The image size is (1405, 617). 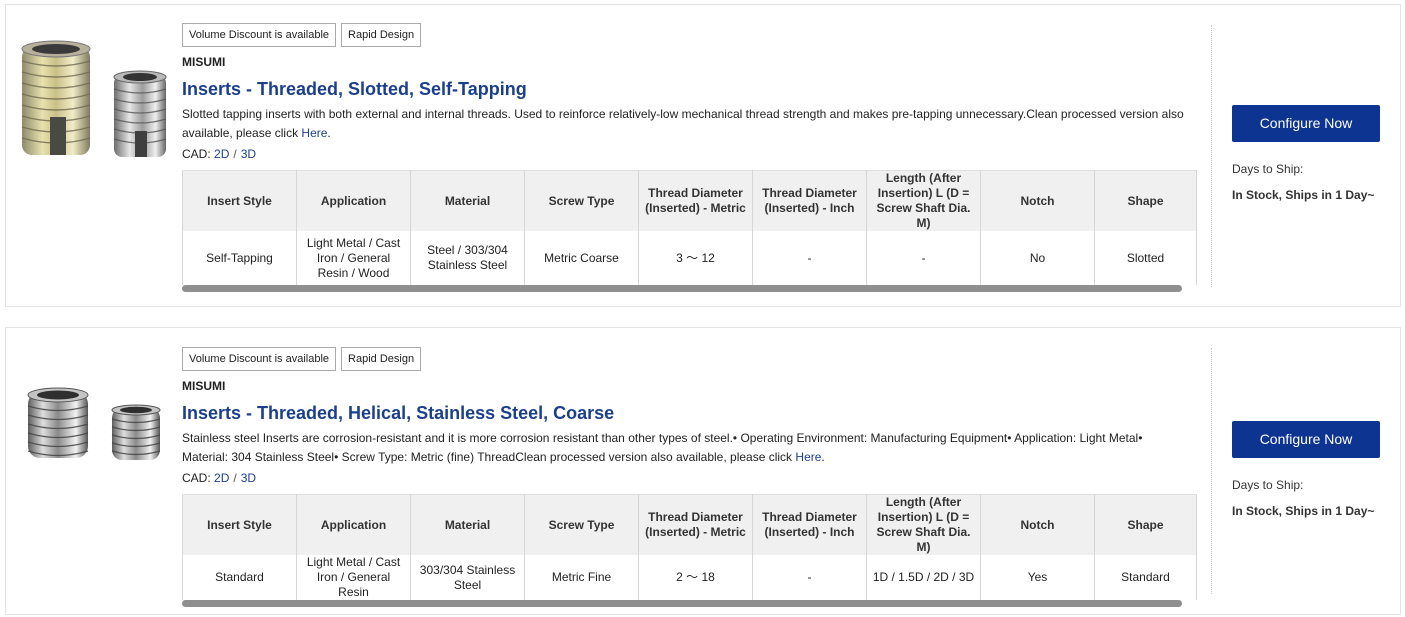 I want to click on table-cell: Self-Tapping, so click(x=239, y=258).